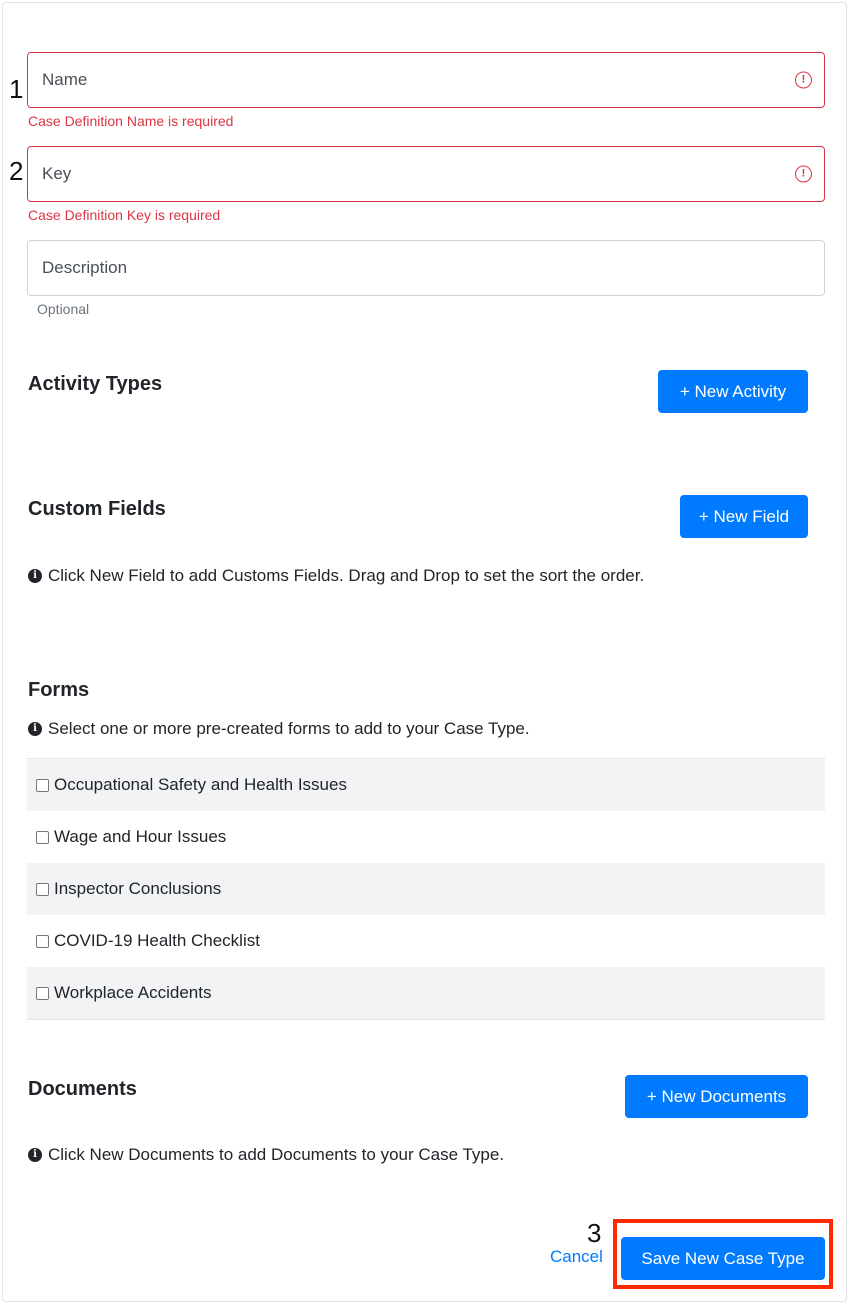 The width and height of the screenshot is (849, 1304). I want to click on form-item-label: COVID-19 Health Checklist, so click(157, 940).